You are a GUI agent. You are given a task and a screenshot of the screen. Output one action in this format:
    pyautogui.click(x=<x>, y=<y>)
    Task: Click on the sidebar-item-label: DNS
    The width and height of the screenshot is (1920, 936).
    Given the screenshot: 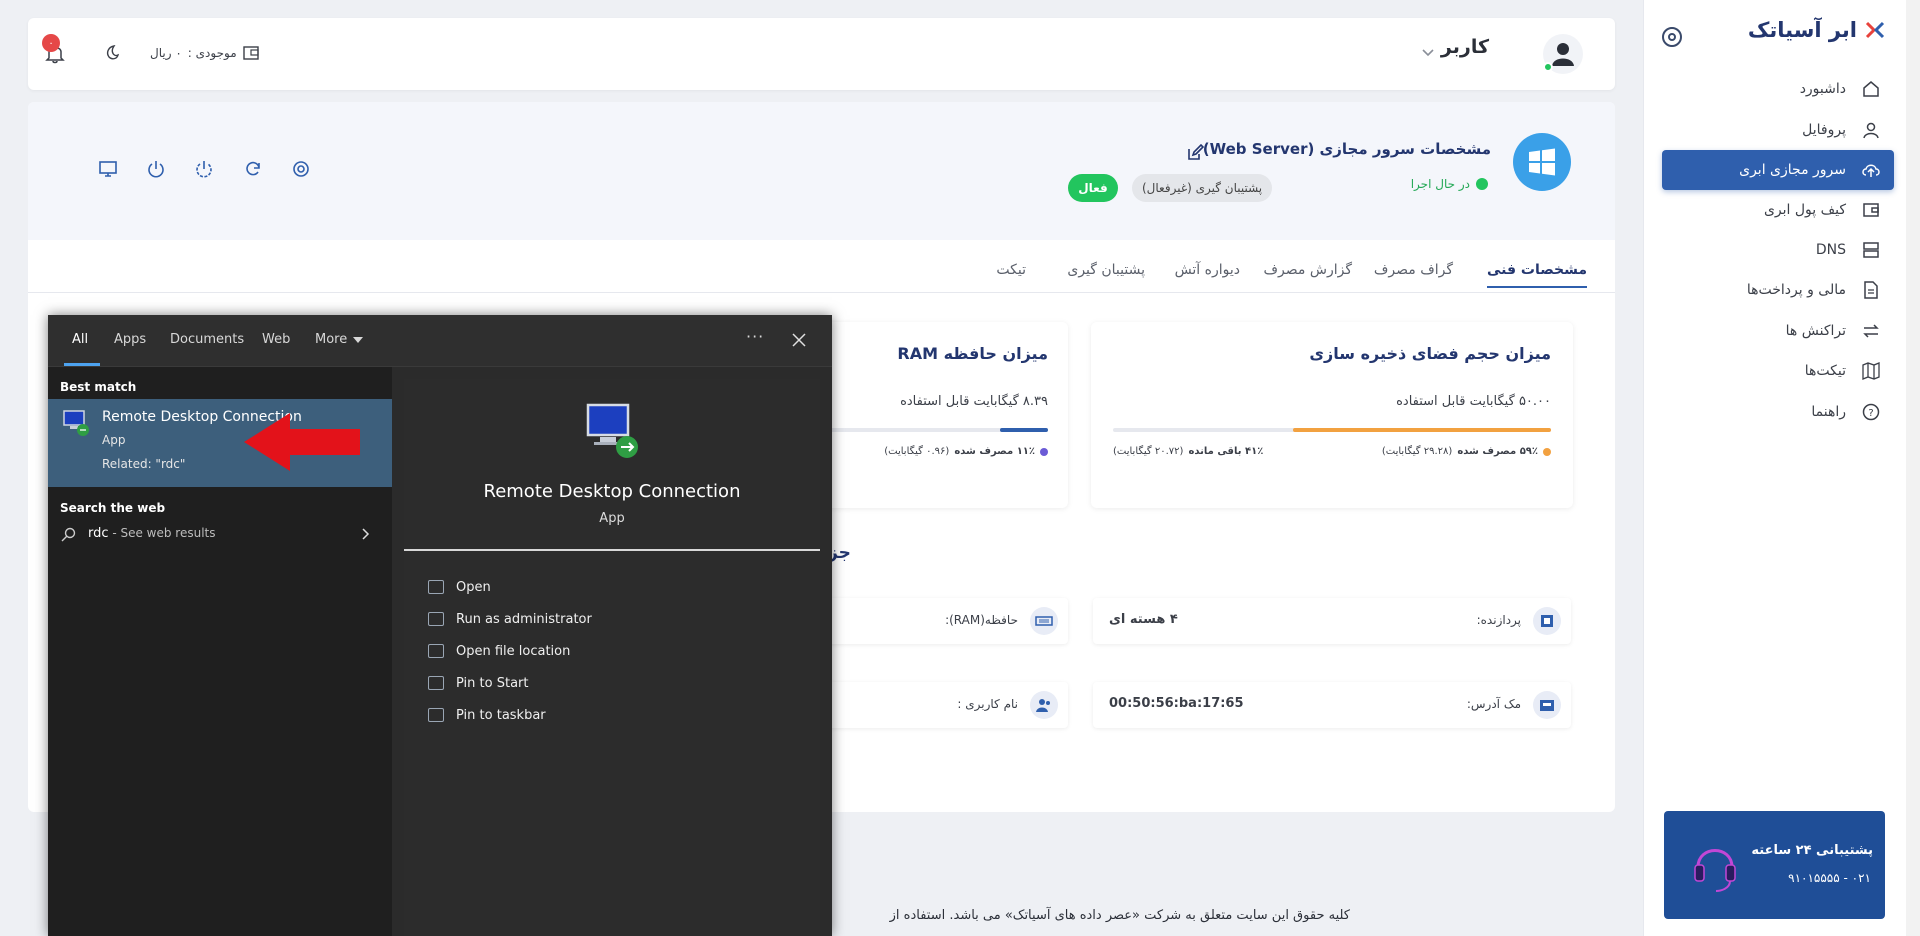 What is the action you would take?
    pyautogui.click(x=1830, y=250)
    